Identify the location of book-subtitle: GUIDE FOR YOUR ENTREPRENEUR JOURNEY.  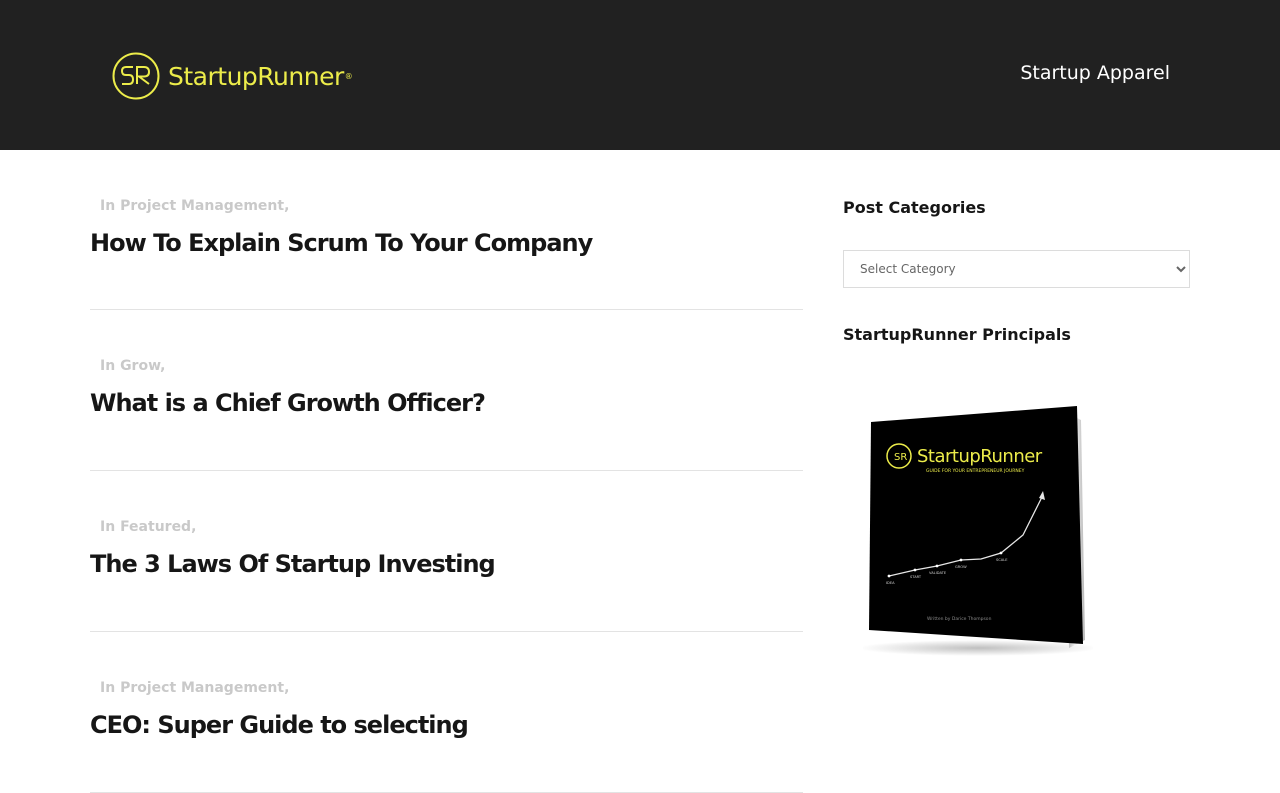
(975, 471).